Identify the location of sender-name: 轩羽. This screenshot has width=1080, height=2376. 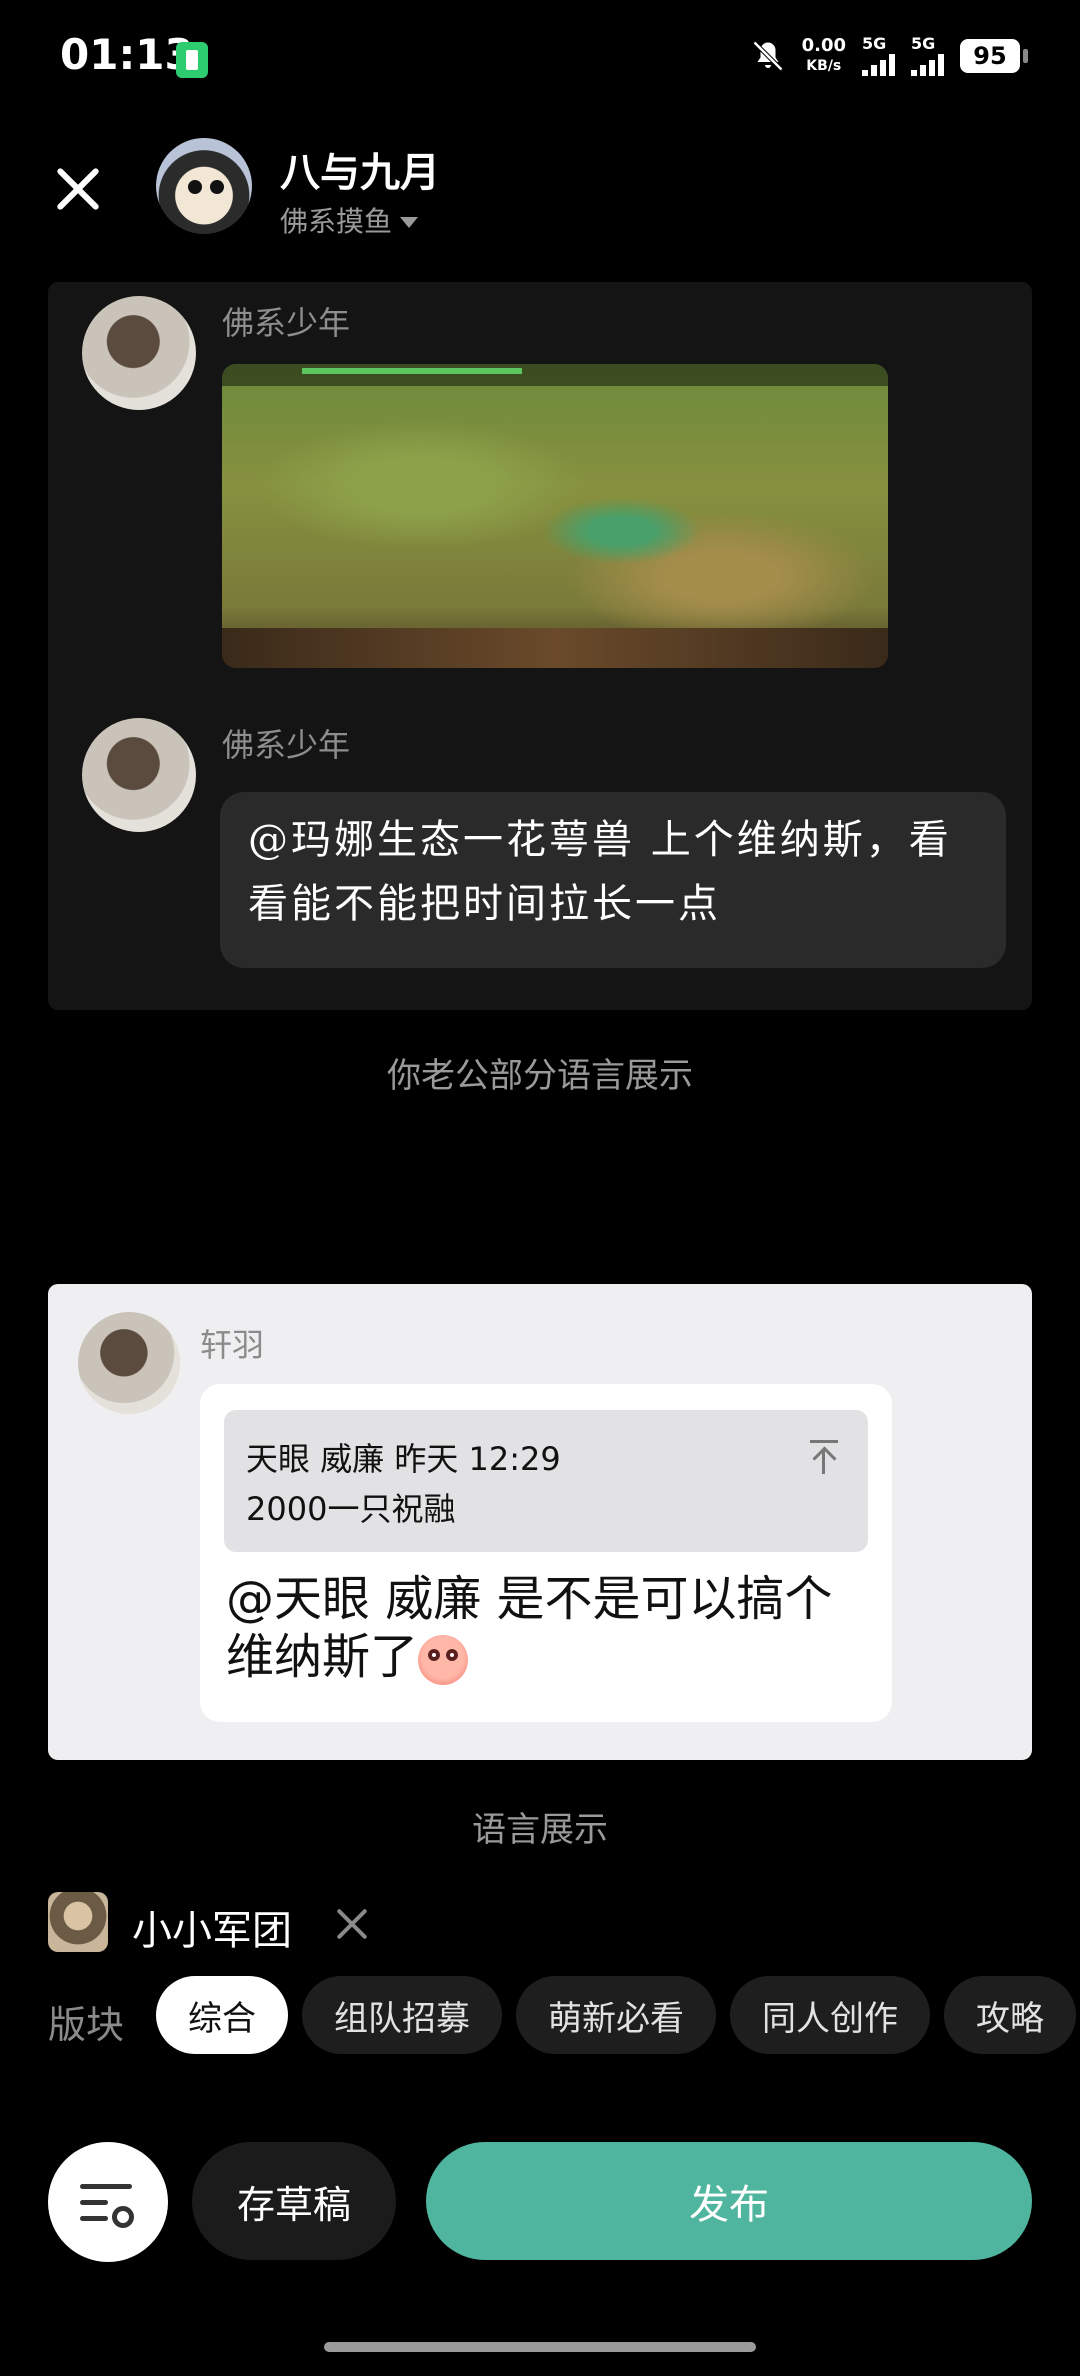
(232, 1345).